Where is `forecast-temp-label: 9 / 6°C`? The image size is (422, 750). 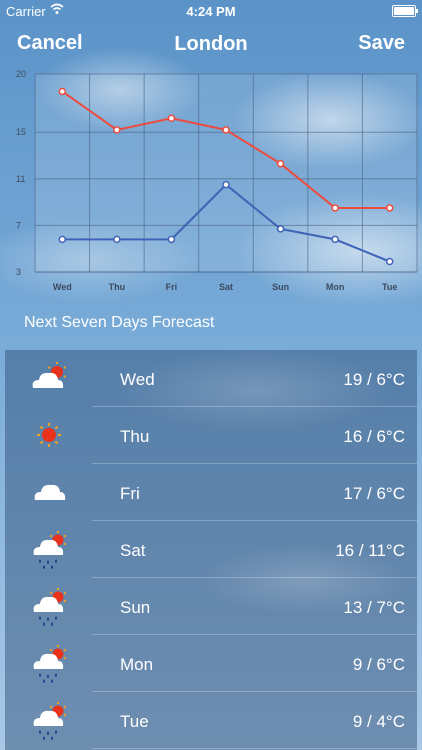 forecast-temp-label: 9 / 6°C is located at coordinates (378, 664).